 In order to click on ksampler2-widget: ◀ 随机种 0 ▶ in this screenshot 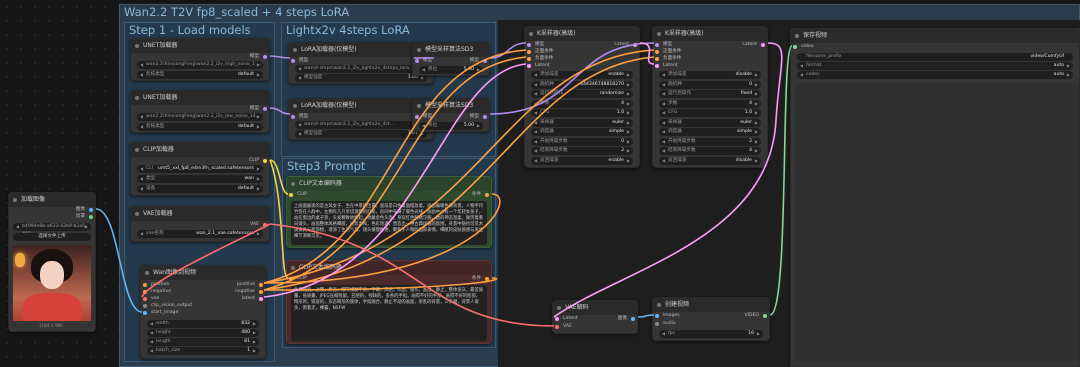, I will do `click(710, 84)`.